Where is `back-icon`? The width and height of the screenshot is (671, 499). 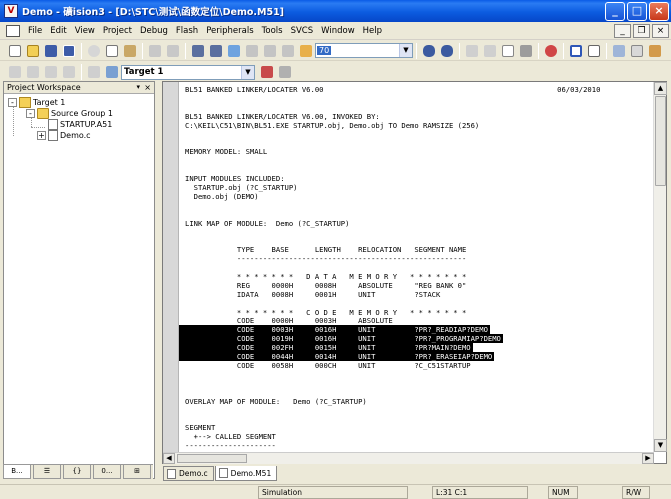
back-icon is located at coordinates (472, 51).